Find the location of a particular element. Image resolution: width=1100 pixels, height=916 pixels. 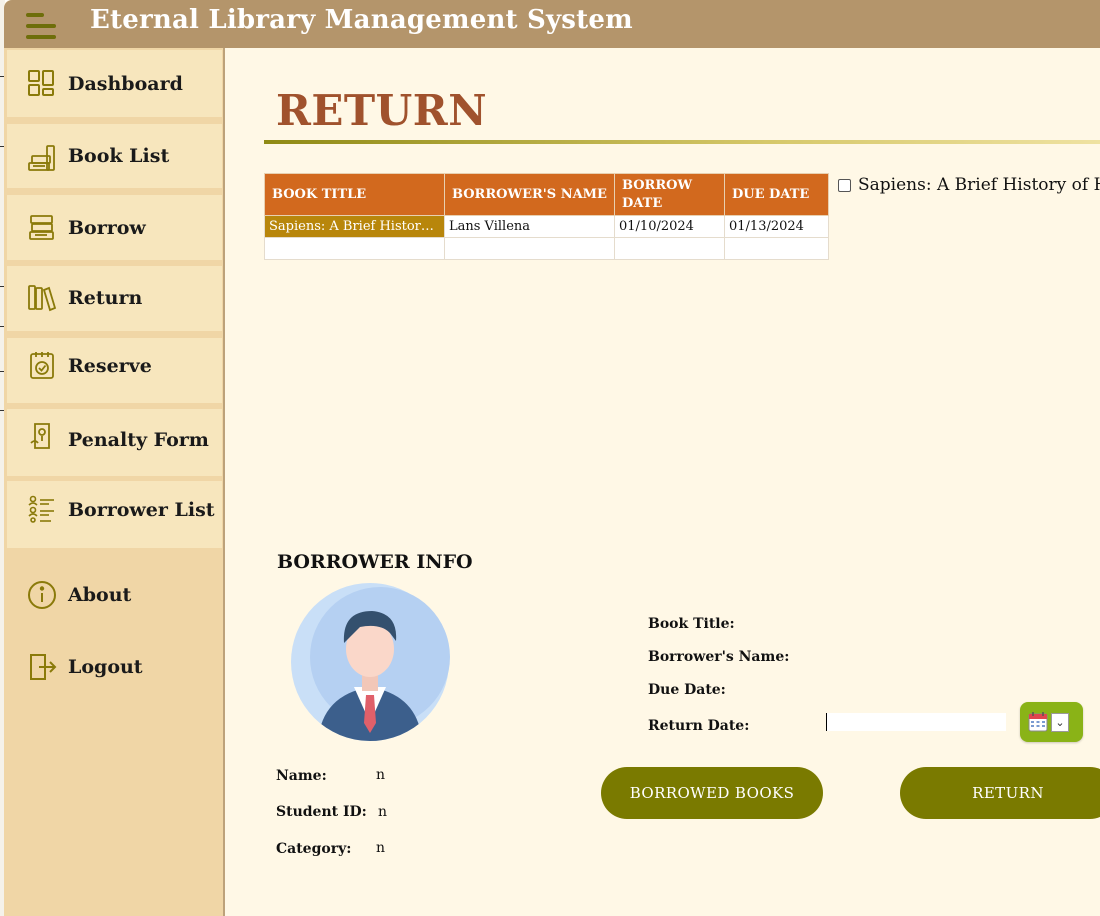

title-bar: Eternal Library Management System is located at coordinates (552, 24).